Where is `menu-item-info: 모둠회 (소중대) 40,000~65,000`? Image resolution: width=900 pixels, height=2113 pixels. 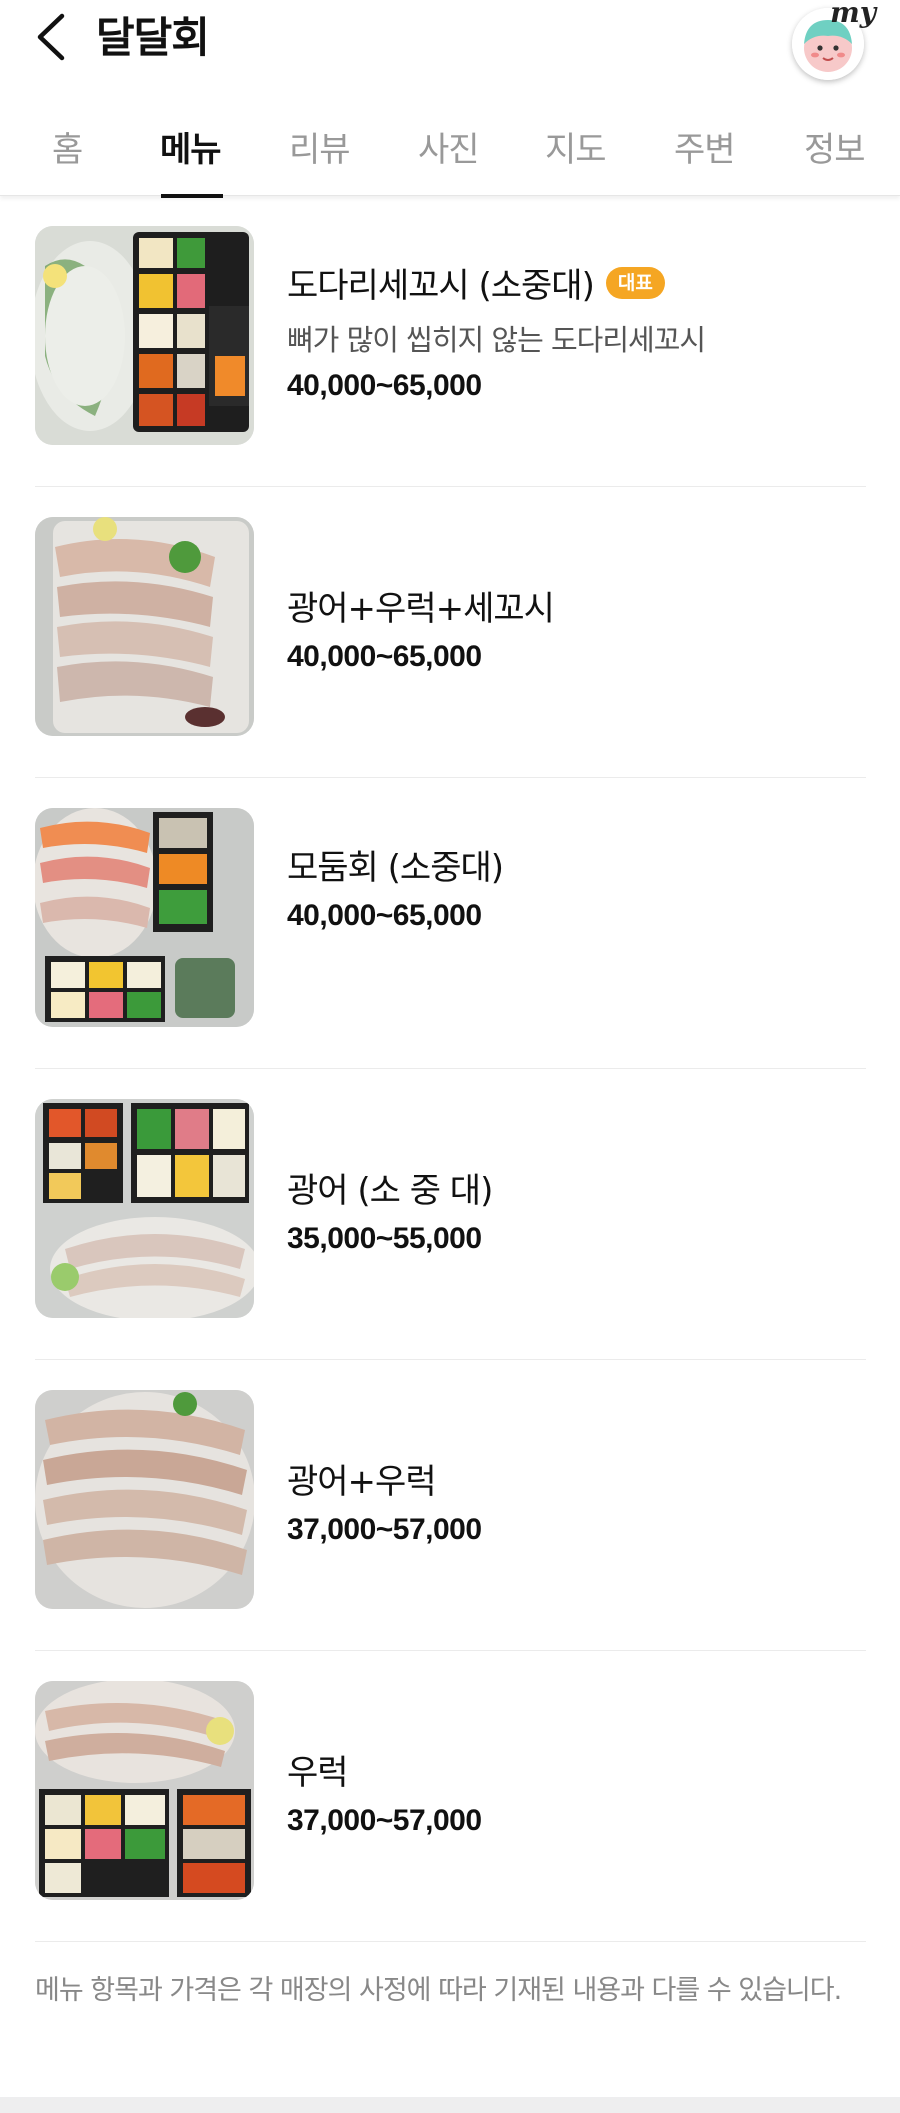
menu-item-info: 모둠회 (소중대) 40,000~65,000 is located at coordinates (572, 886).